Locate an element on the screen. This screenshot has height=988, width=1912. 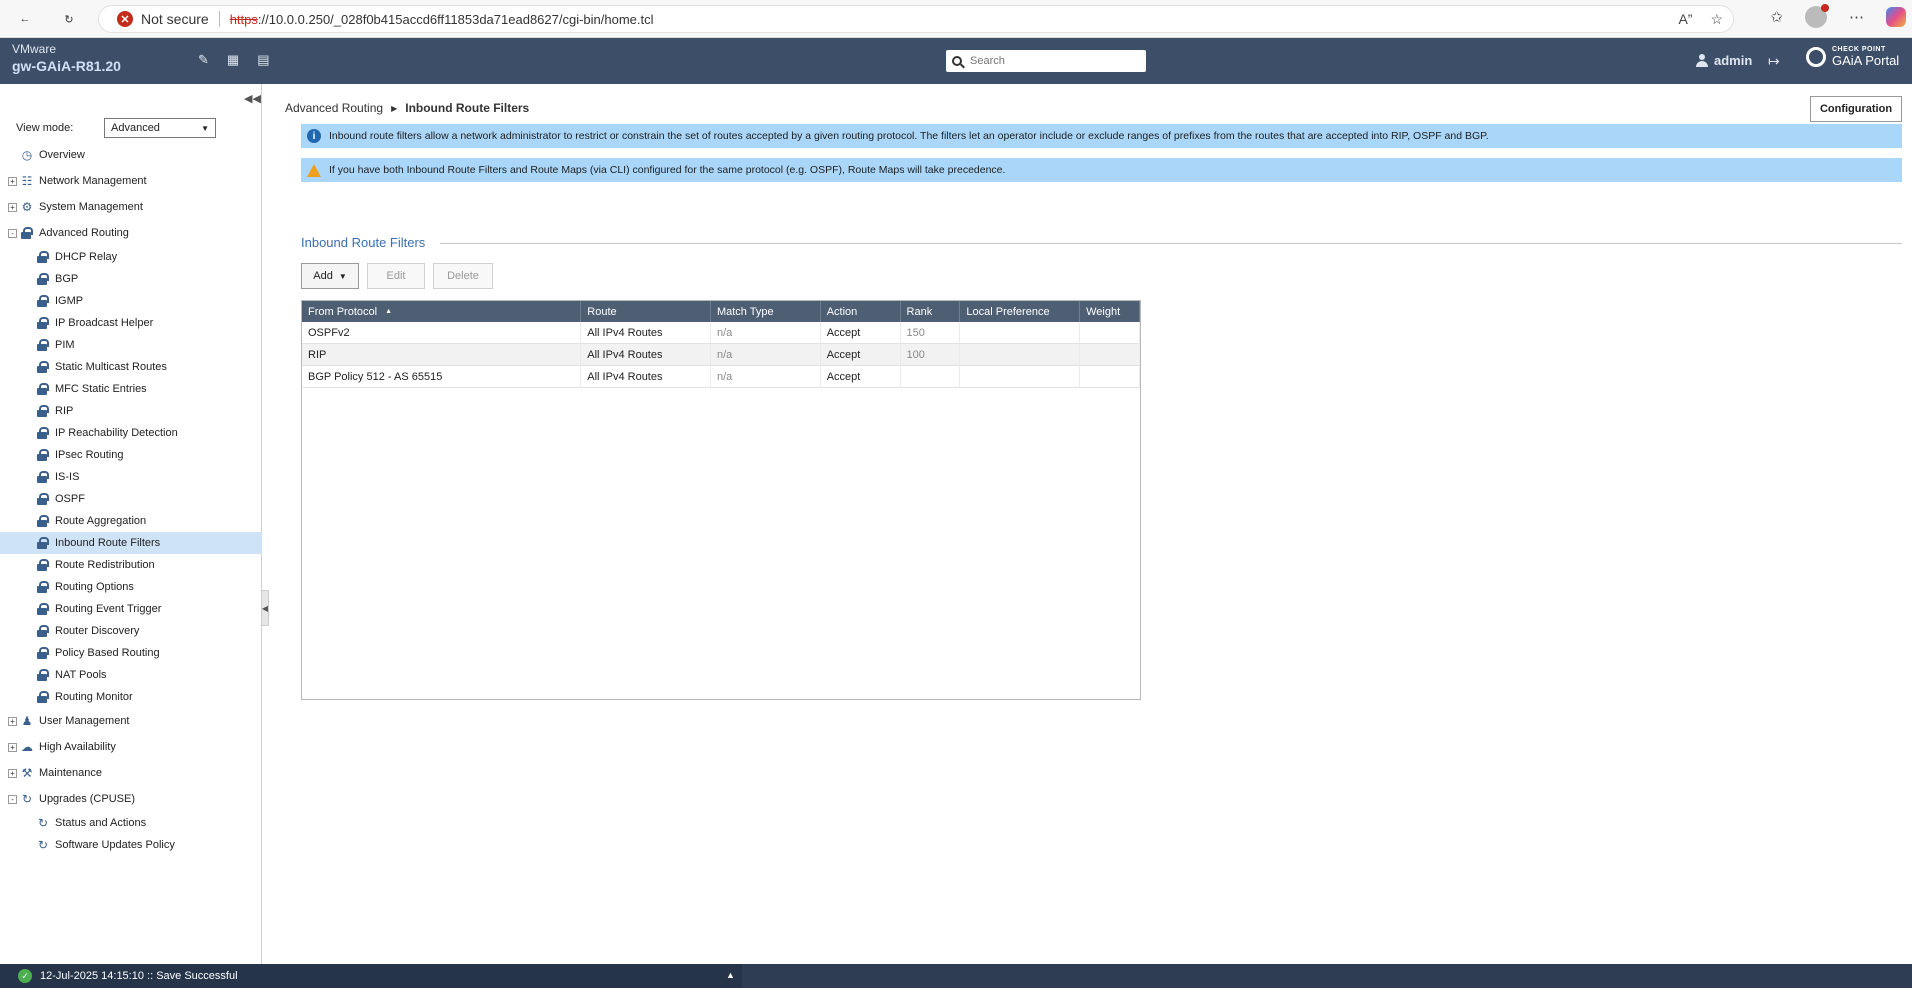
not-secure-label: Not secure is located at coordinates (175, 19).